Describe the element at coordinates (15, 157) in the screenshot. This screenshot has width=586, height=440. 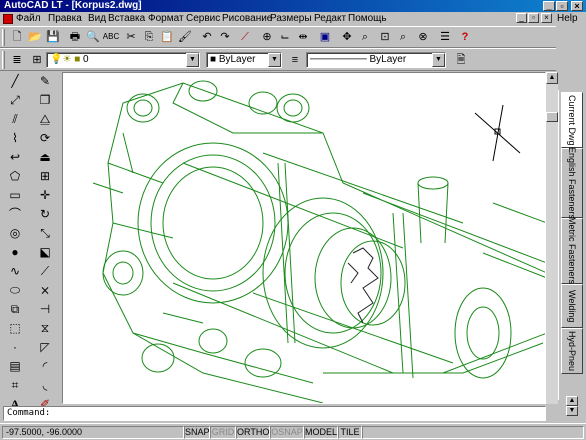
I see `rectangle-icon: ↩` at that location.